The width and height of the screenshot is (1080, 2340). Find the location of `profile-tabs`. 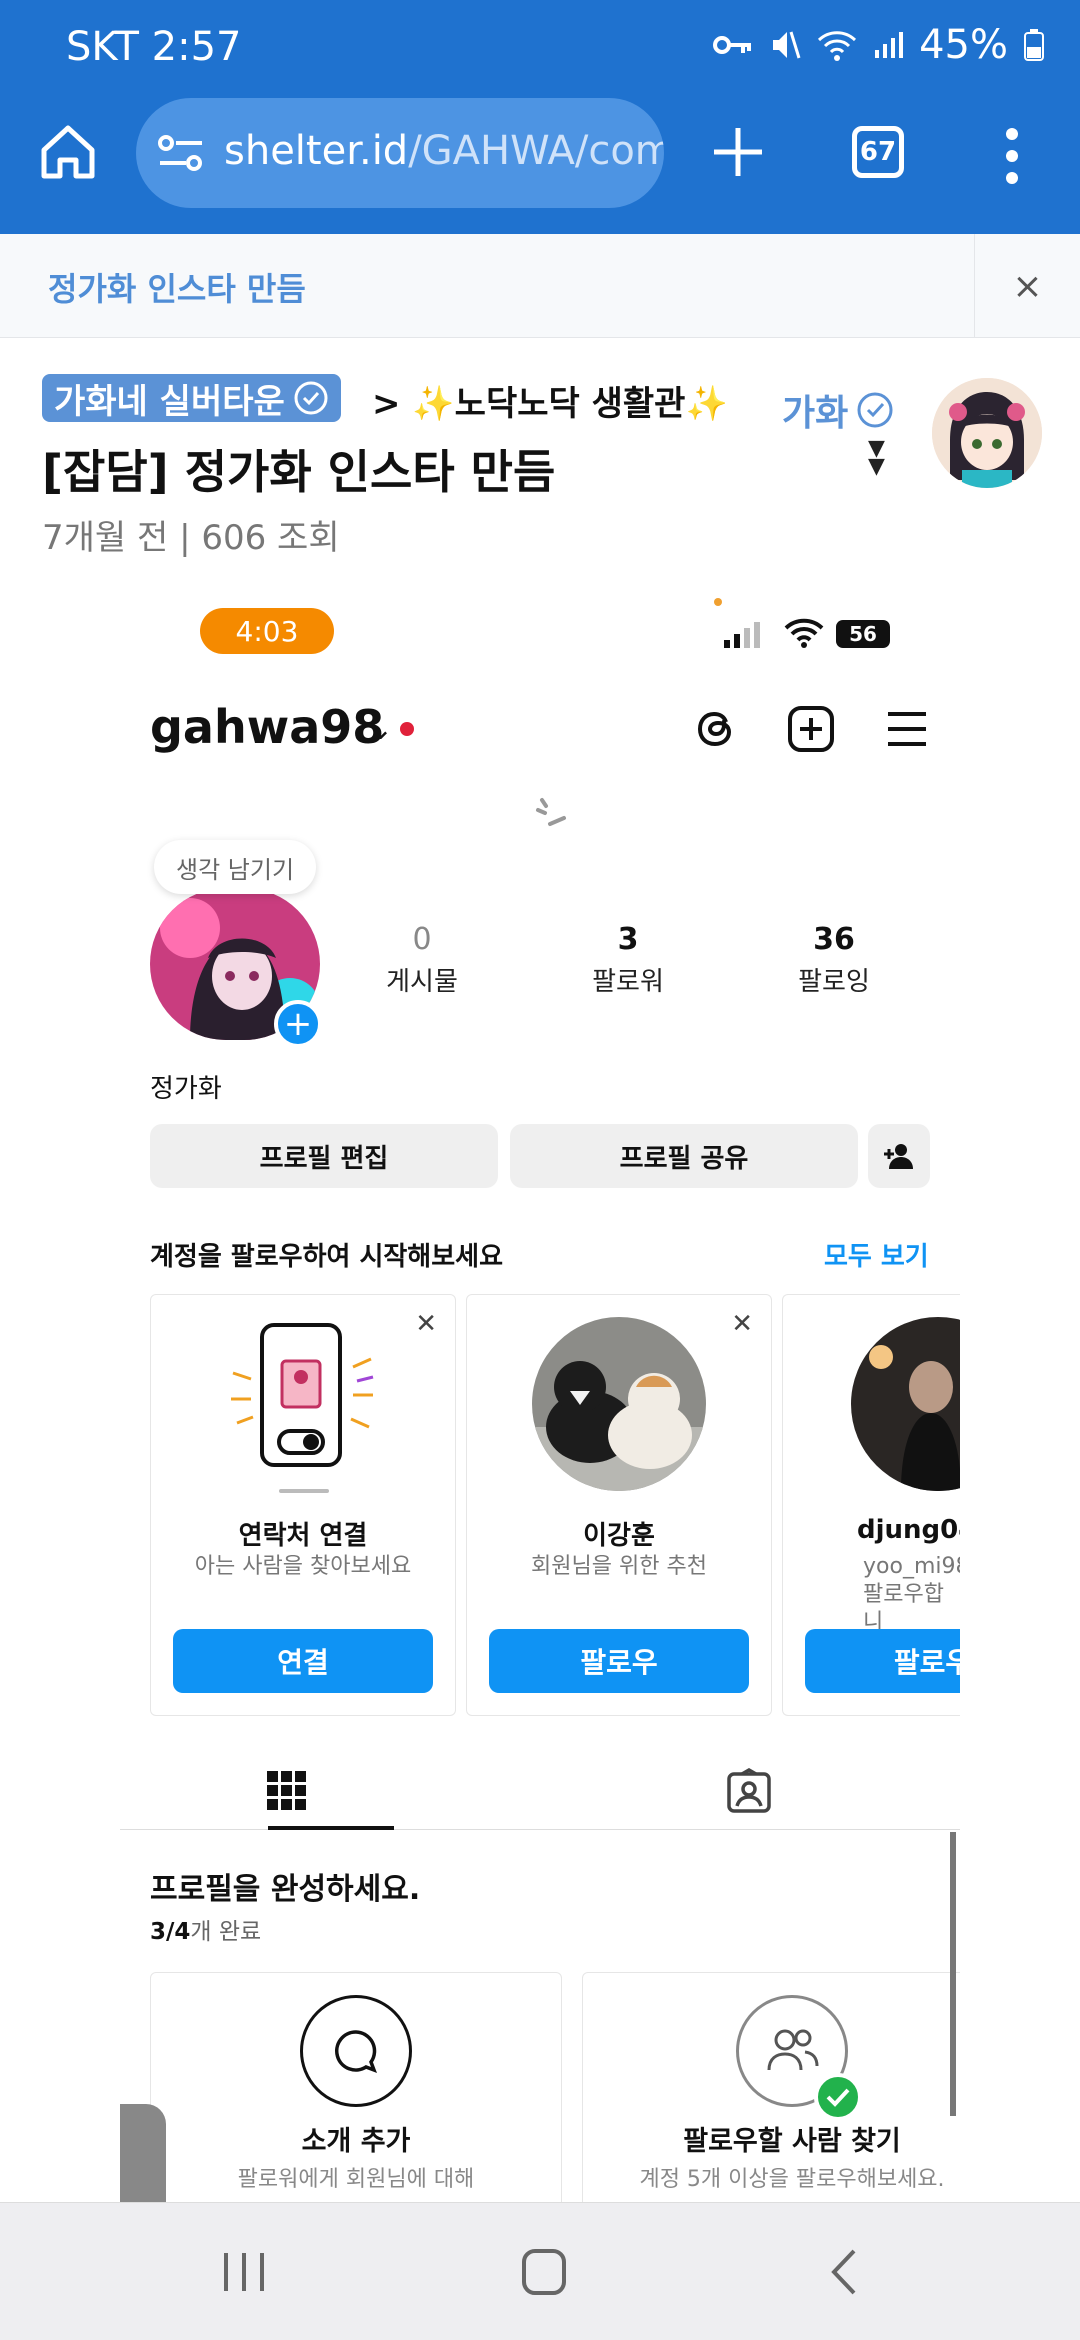

profile-tabs is located at coordinates (540, 1785).